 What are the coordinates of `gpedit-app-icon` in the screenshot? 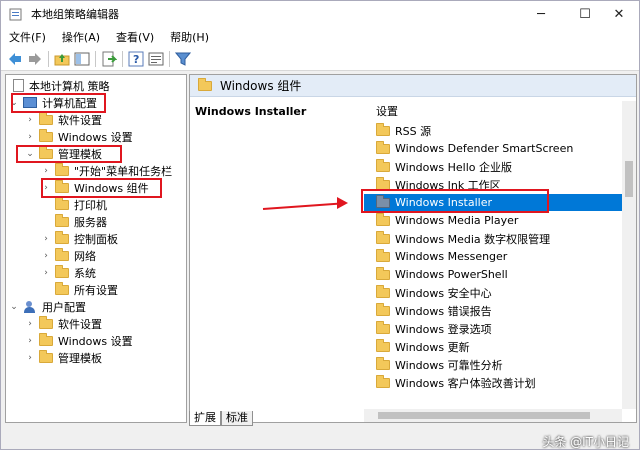 It's located at (16, 14).